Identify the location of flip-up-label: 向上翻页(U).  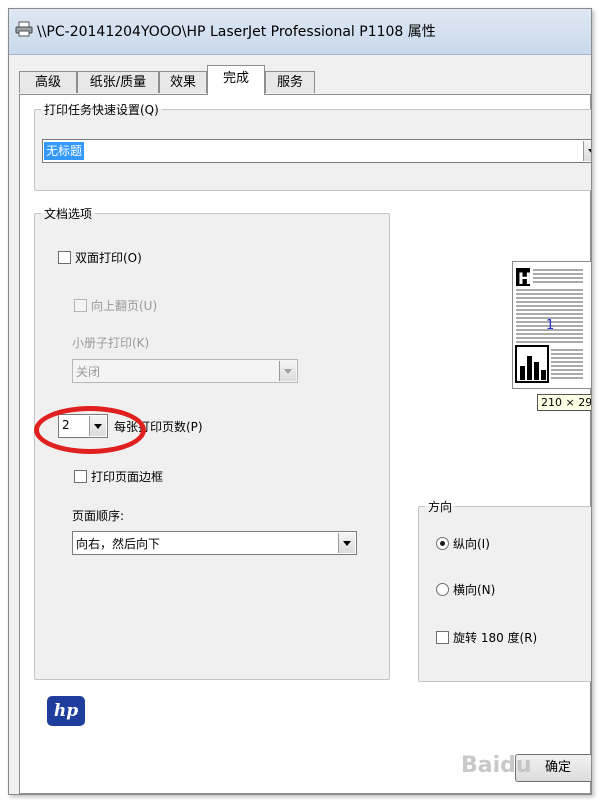
(124, 305).